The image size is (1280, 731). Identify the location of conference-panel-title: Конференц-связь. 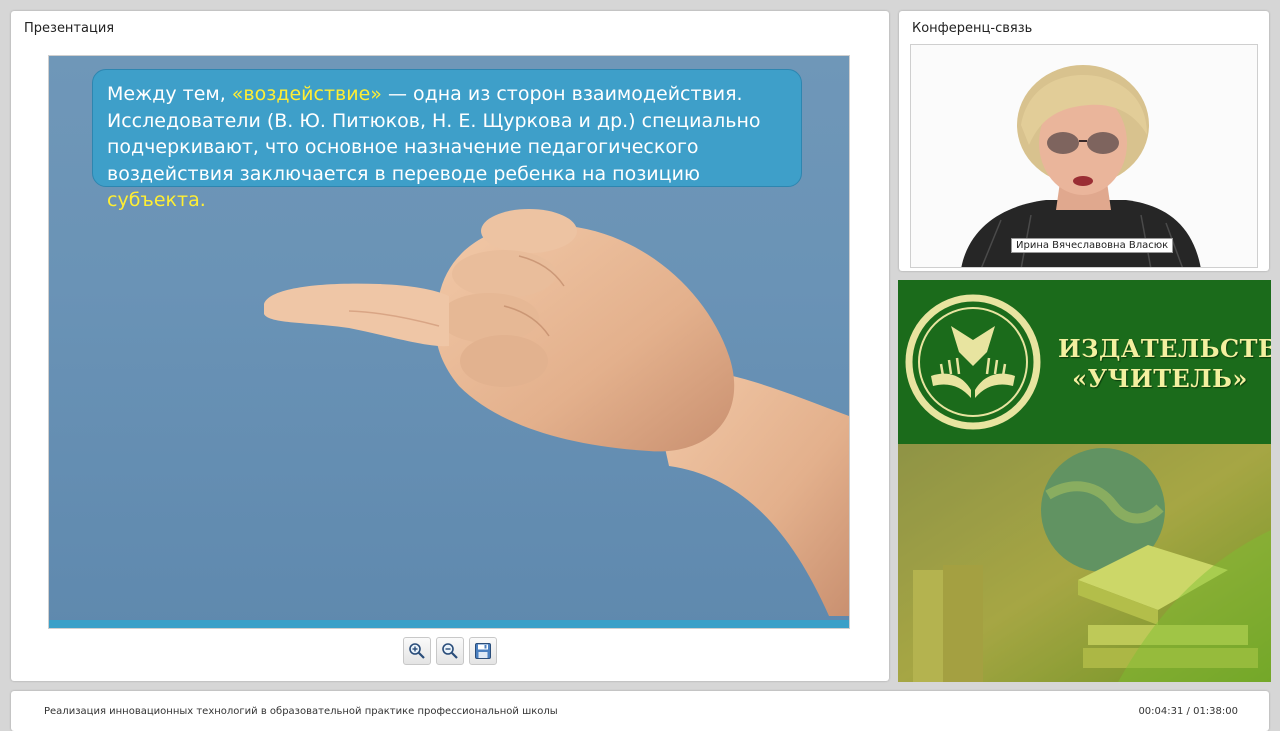
(972, 28).